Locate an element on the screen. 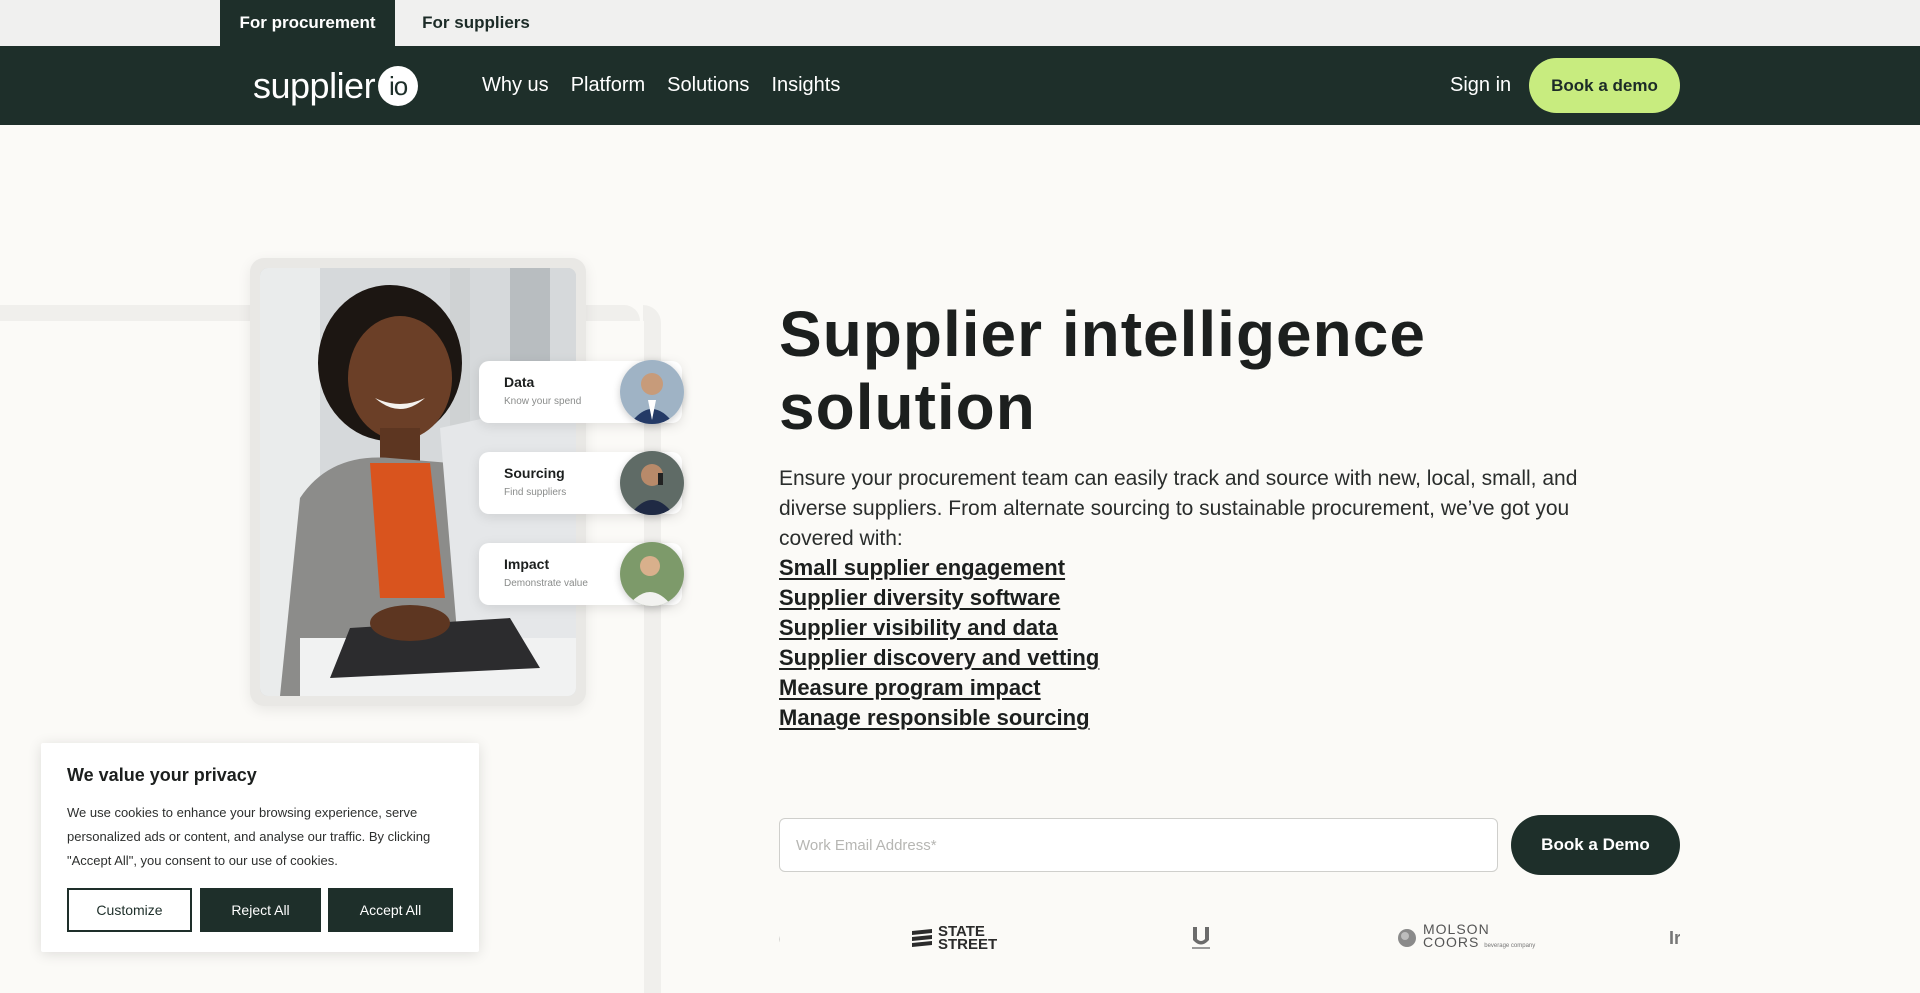 The image size is (1920, 993). list-item: Small supplier engagement is located at coordinates (939, 570).